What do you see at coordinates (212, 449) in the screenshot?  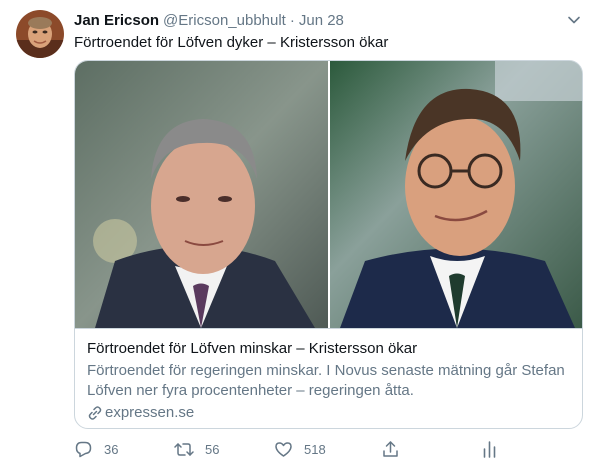 I see `retweet-count: 56` at bounding box center [212, 449].